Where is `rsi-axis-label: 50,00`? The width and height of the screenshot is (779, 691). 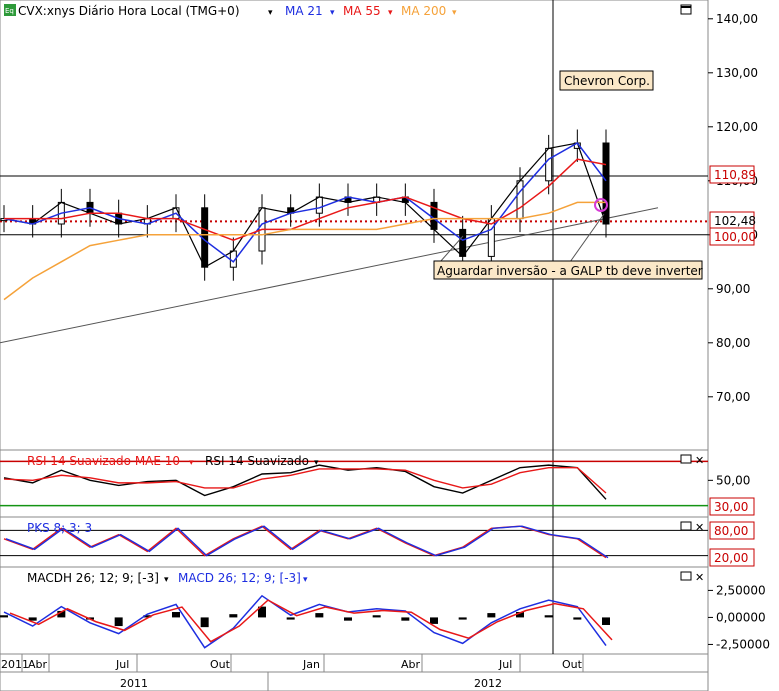
rsi-axis-label: 50,00 is located at coordinates (733, 480).